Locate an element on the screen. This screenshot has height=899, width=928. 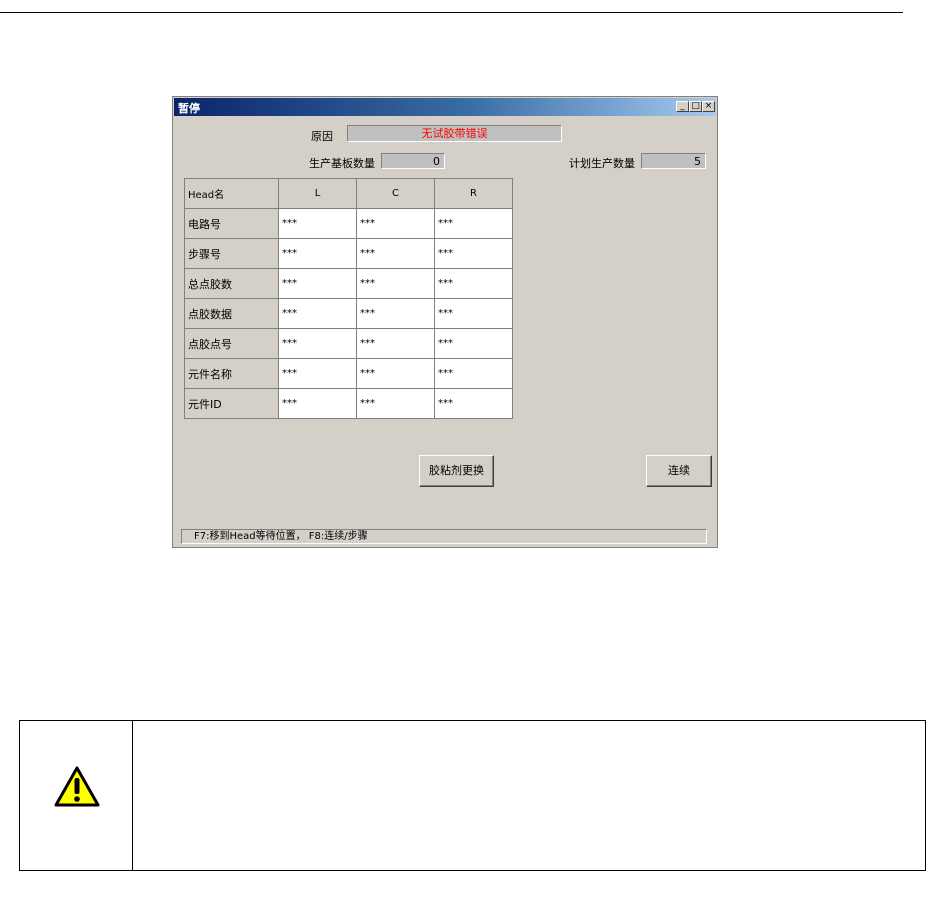
maximize-button: □ is located at coordinates (695, 106).